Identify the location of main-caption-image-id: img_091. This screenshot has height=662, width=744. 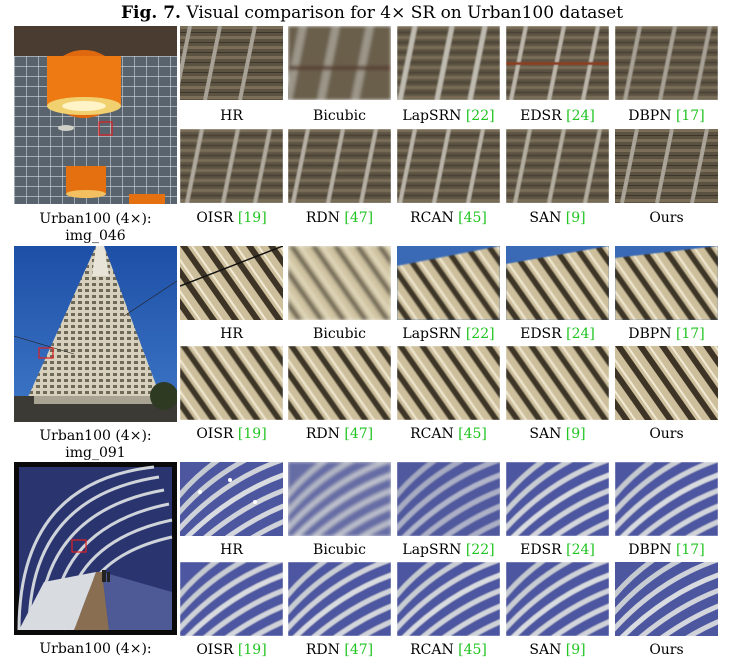
(95, 453).